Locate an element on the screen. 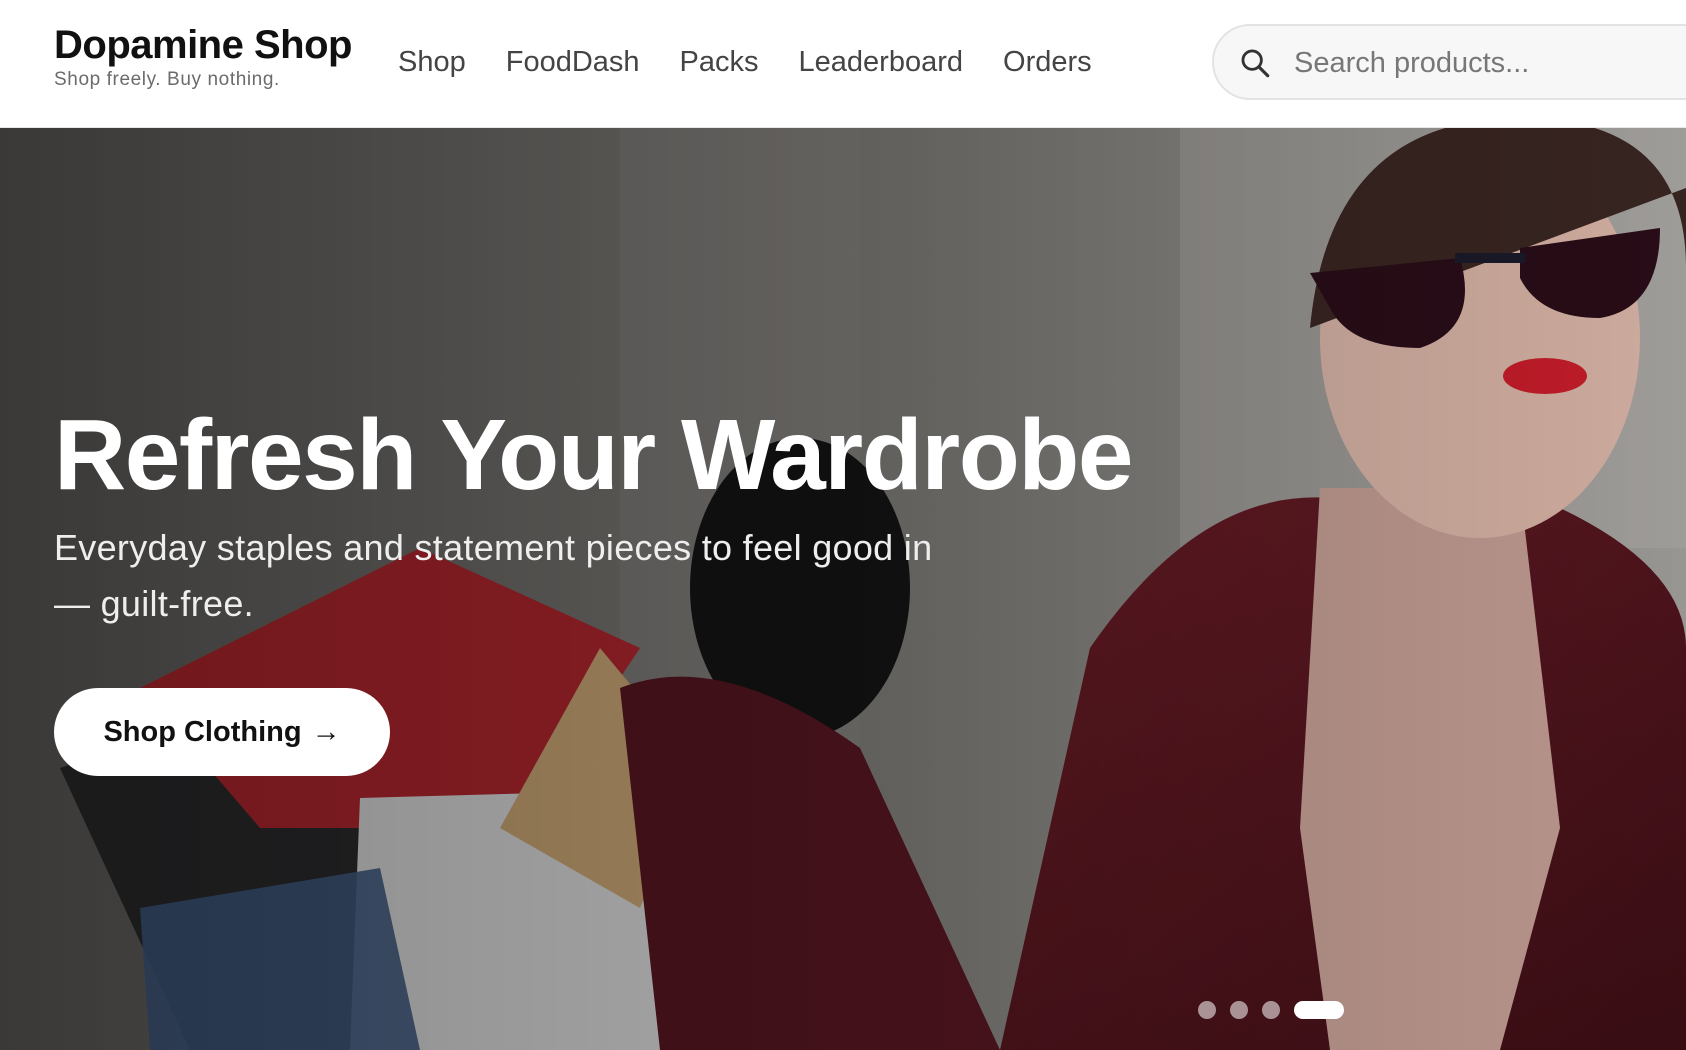  brand-tagline: Shop freely. Buy nothing. is located at coordinates (167, 79).